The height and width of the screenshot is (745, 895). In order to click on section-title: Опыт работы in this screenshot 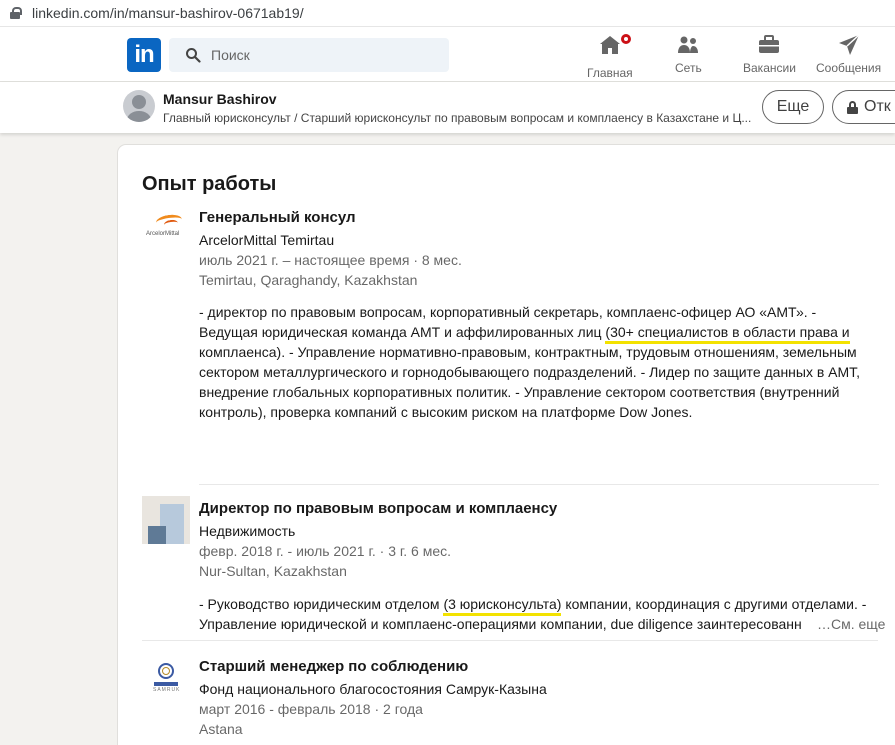, I will do `click(209, 184)`.